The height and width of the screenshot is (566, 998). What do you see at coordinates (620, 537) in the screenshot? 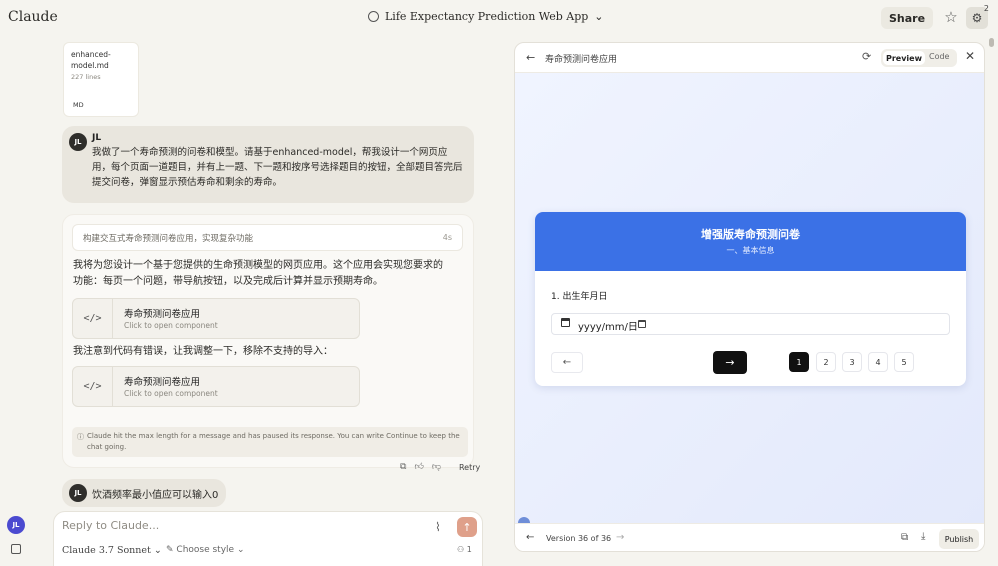
I see `next-version-icon: →` at bounding box center [620, 537].